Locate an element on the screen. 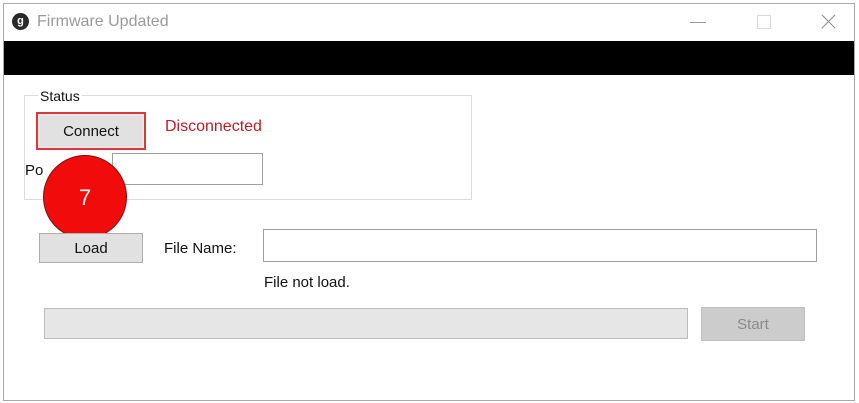  maximize-button is located at coordinates (764, 22).